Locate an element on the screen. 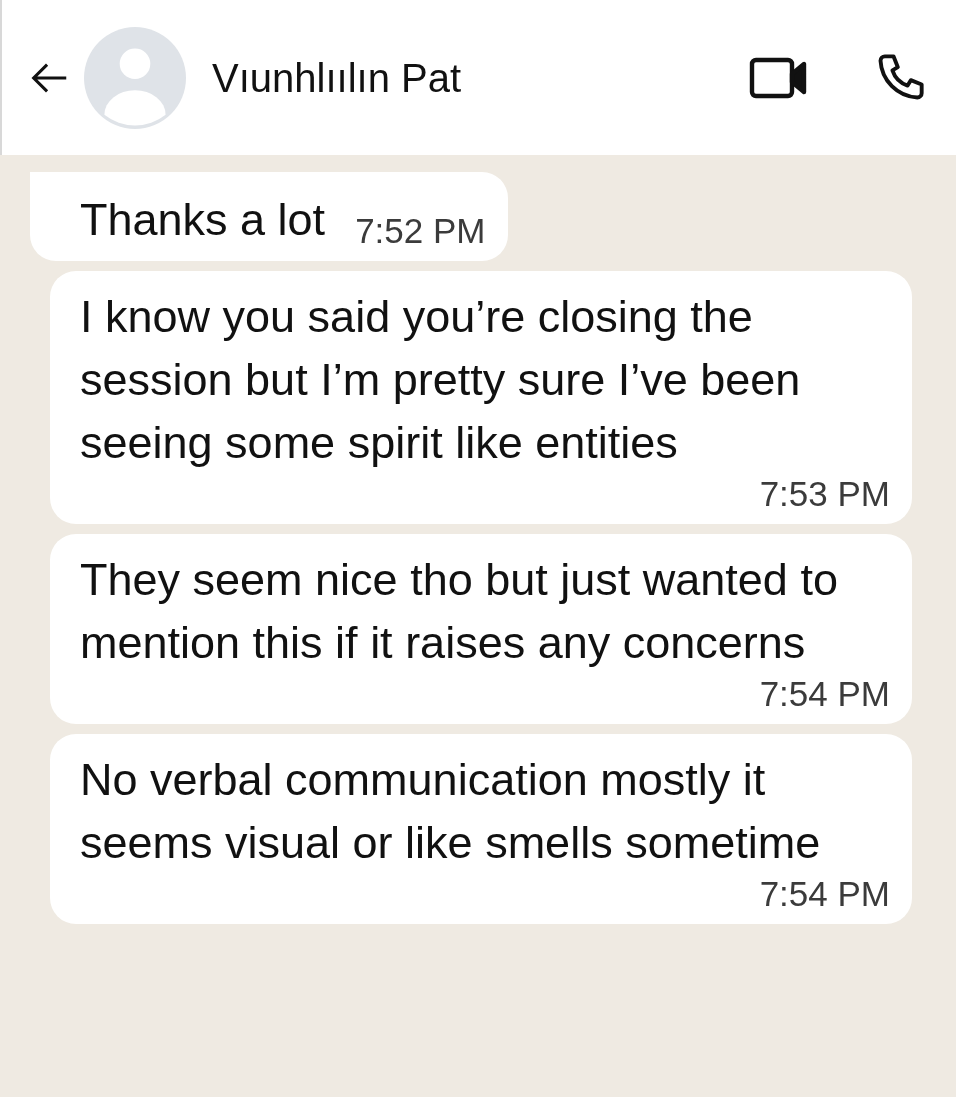 The width and height of the screenshot is (956, 1097). message-text: No verbal communication mostly it seems visual or like smells sometime is located at coordinates (451, 811).